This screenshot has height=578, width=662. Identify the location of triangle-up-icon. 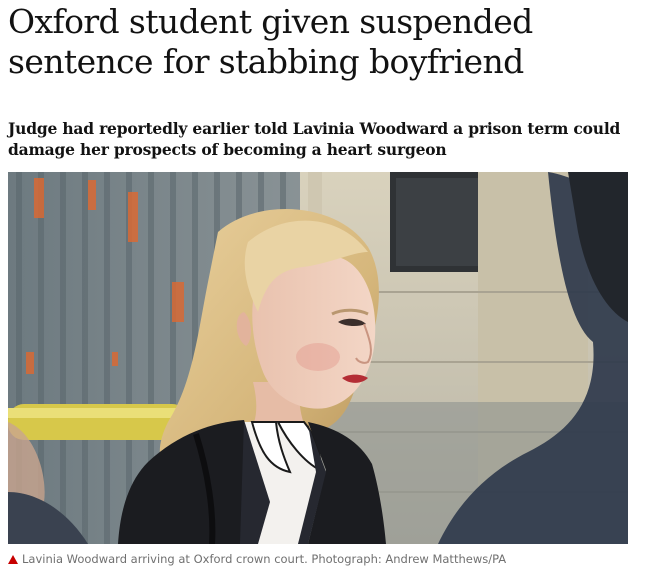
(13, 559).